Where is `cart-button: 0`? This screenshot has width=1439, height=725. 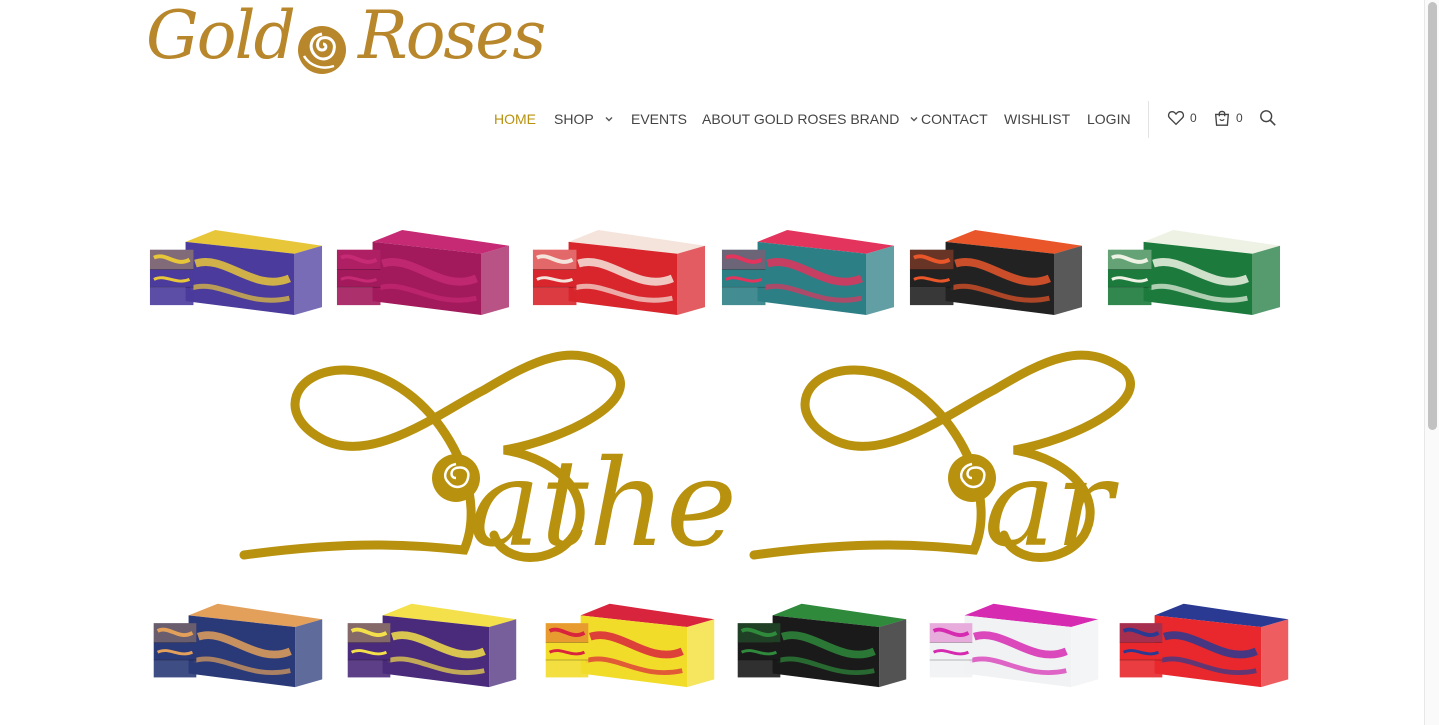
cart-button: 0 is located at coordinates (1228, 118).